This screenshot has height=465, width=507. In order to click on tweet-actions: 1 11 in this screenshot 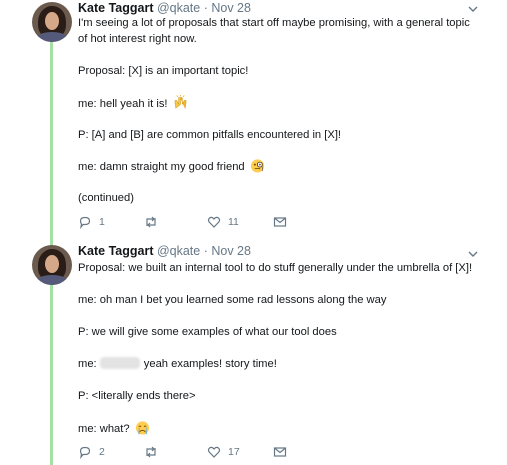, I will do `click(188, 222)`.